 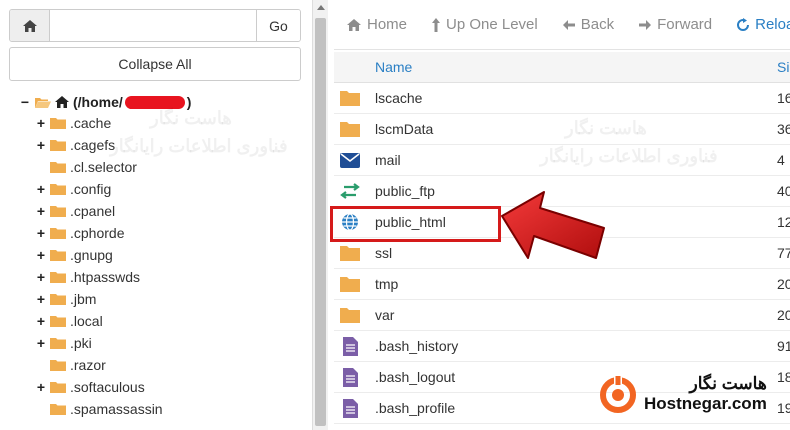 I want to click on file-row-bash-history: .bash_history 91, so click(x=562, y=346).